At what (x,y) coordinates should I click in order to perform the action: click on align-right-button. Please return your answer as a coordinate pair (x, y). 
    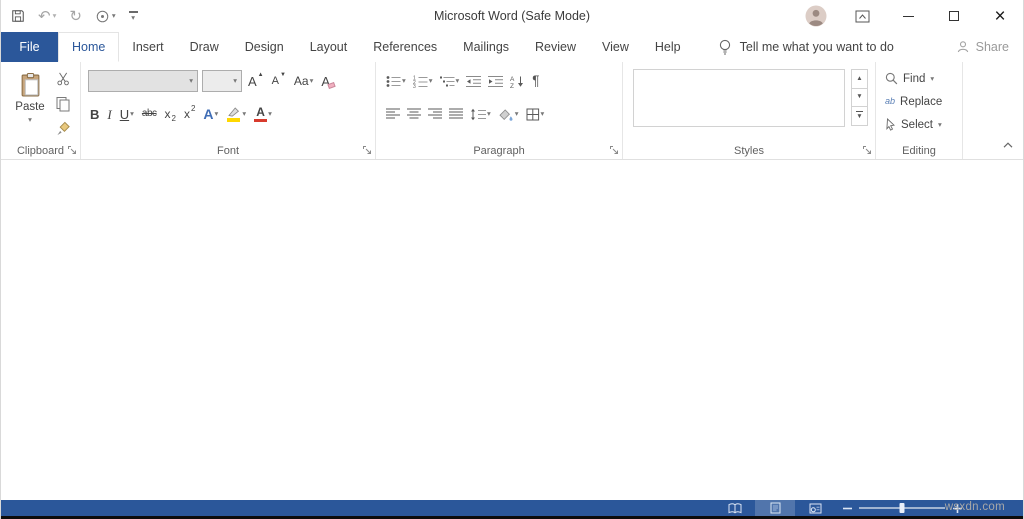
    Looking at the image, I should click on (435, 114).